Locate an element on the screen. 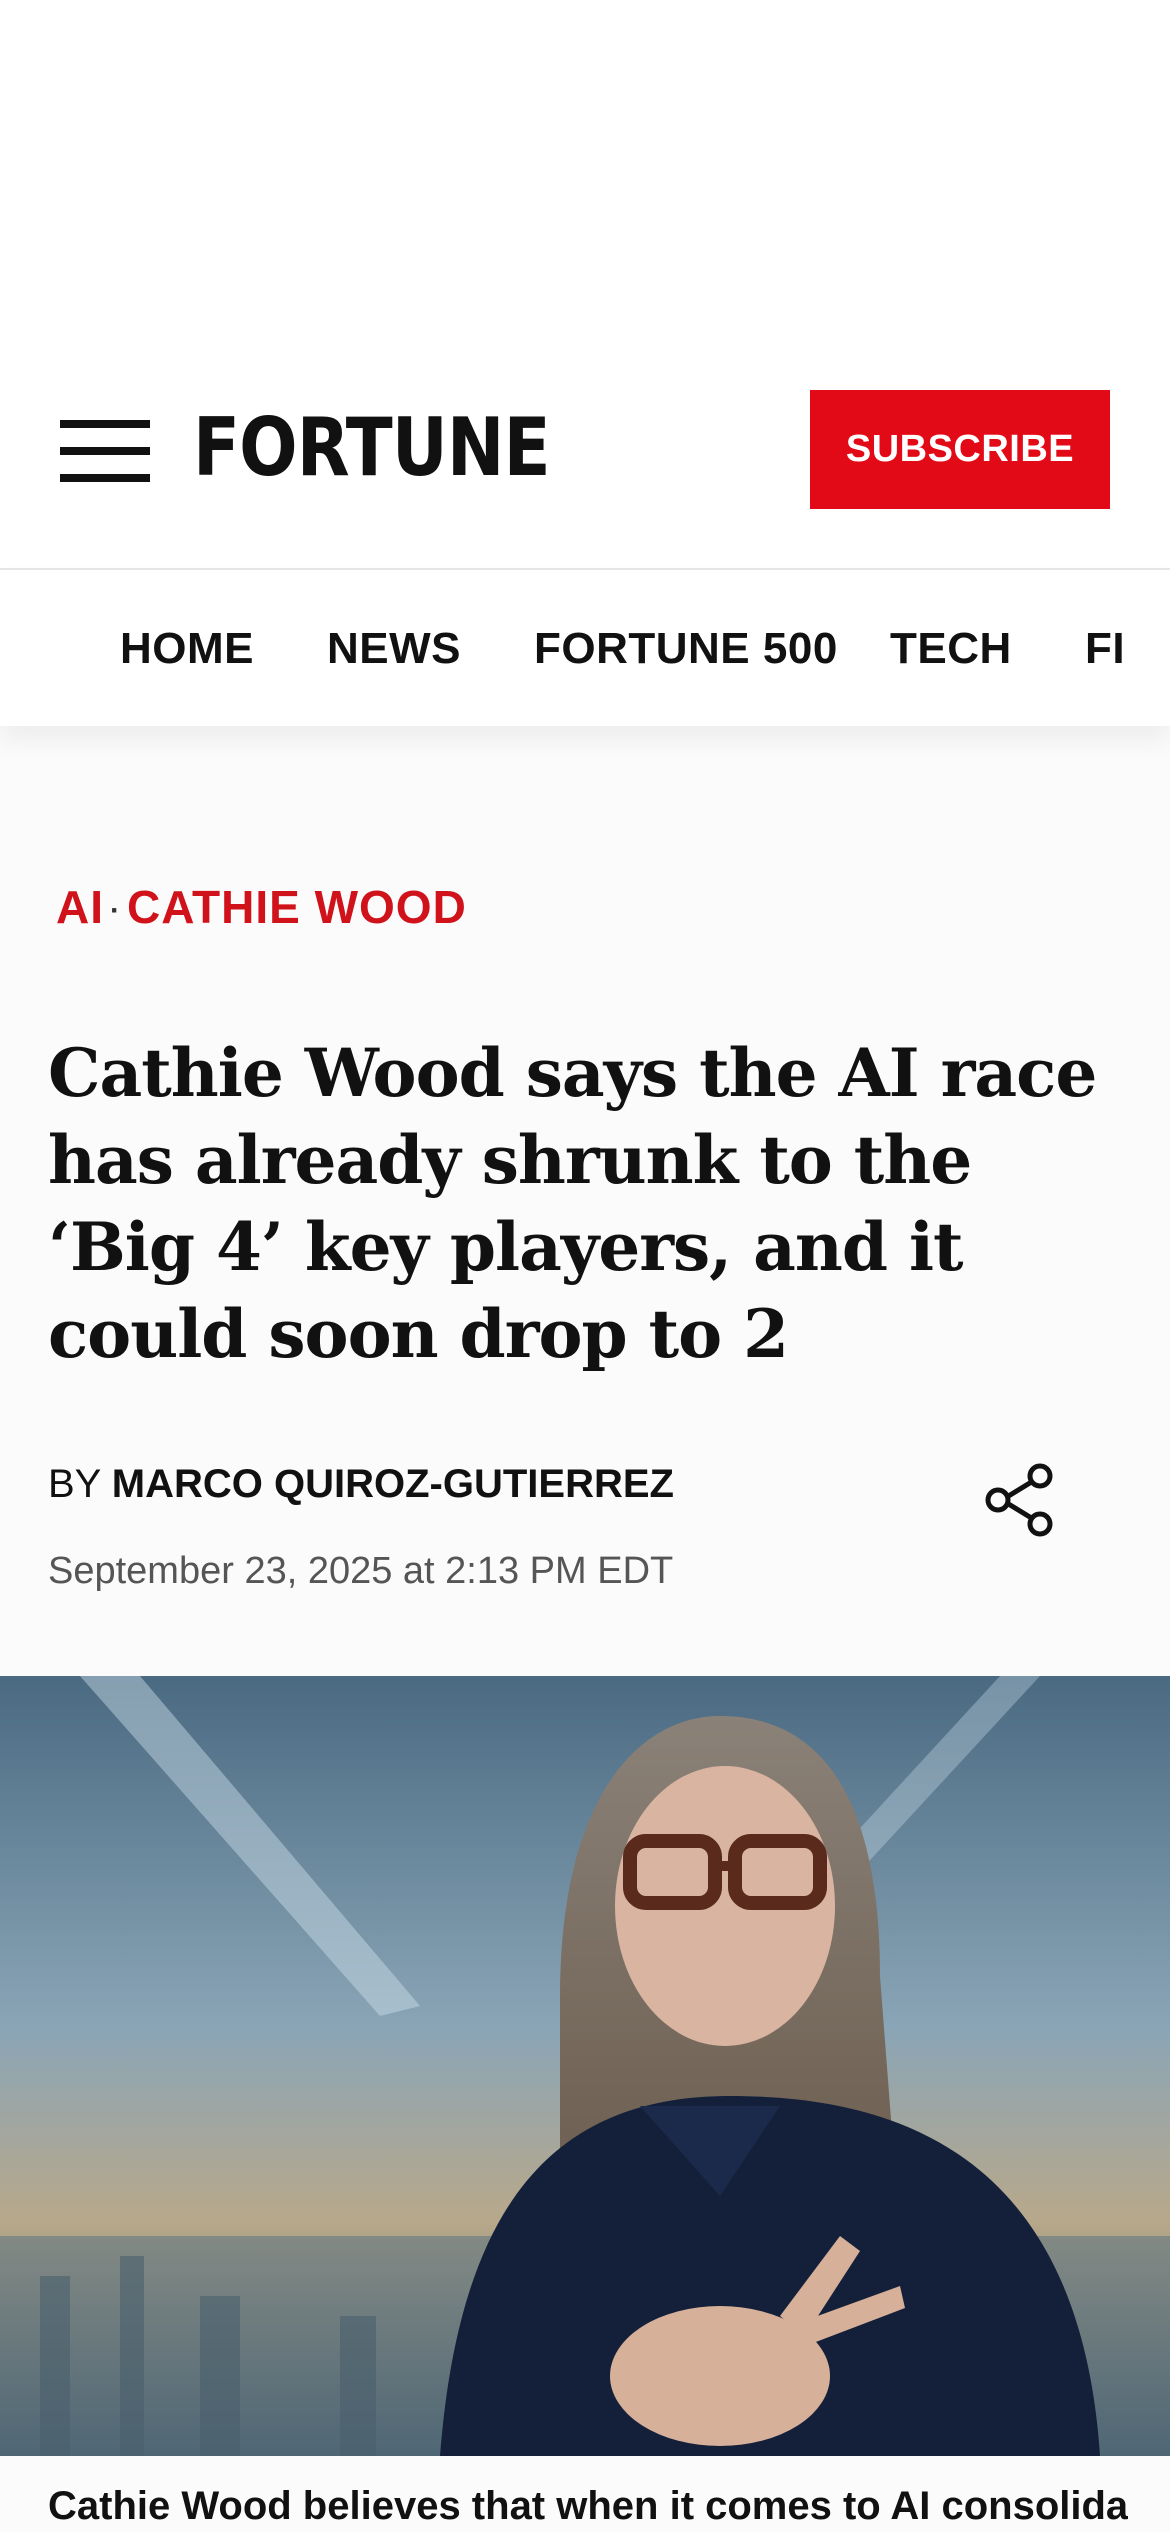 Image resolution: width=1170 pixels, height=2532 pixels. breadcrumb: AI · CATHIE WOOD is located at coordinates (261, 907).